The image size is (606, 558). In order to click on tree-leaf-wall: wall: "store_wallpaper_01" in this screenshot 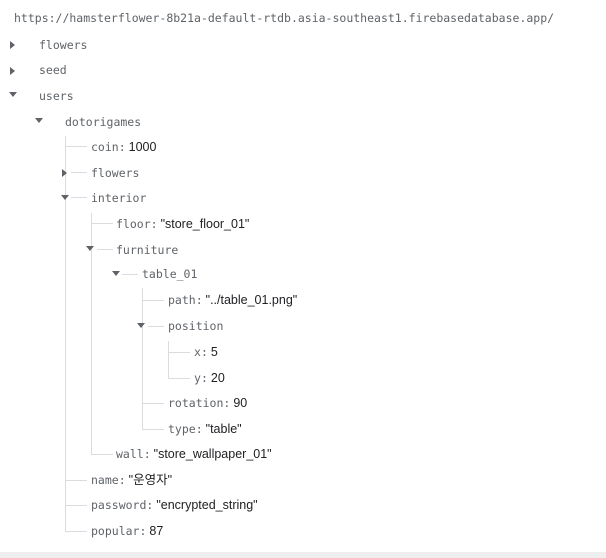, I will do `click(194, 454)`.